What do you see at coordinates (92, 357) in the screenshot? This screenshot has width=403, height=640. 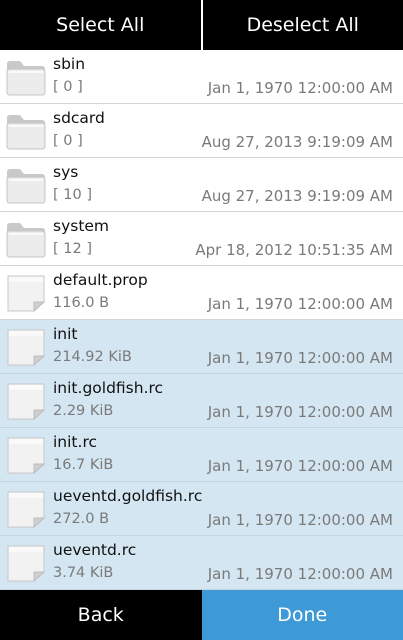 I see `file-size: 214.92 KiB` at bounding box center [92, 357].